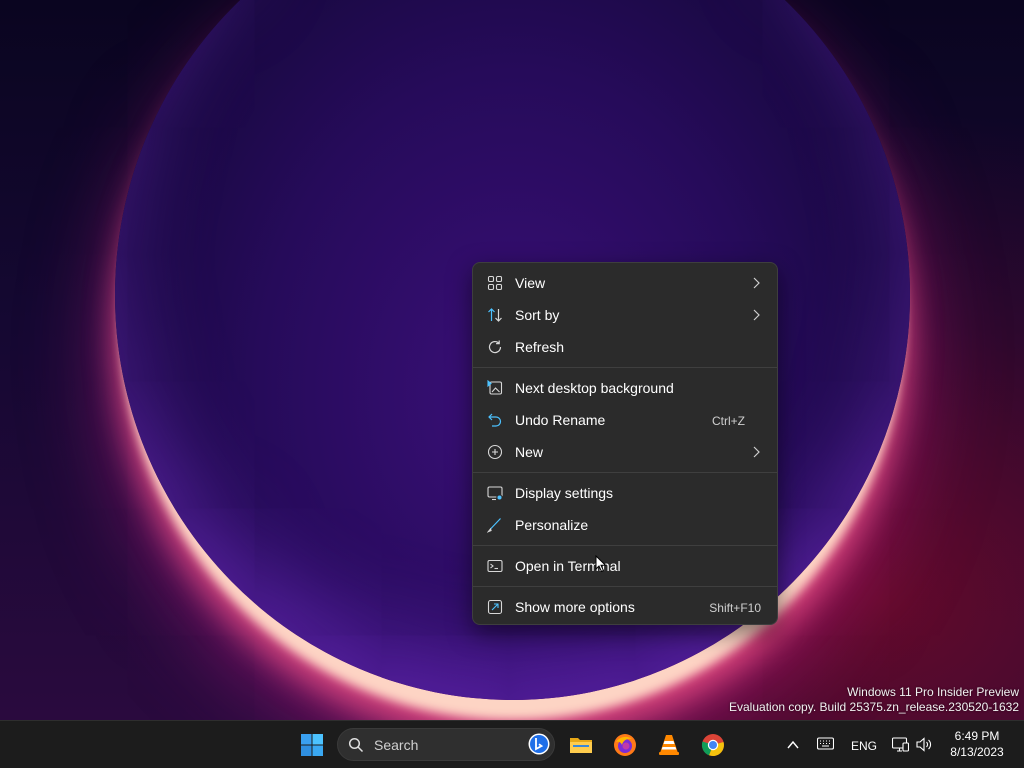 The width and height of the screenshot is (1024, 768). I want to click on taskbar-firefox, so click(625, 745).